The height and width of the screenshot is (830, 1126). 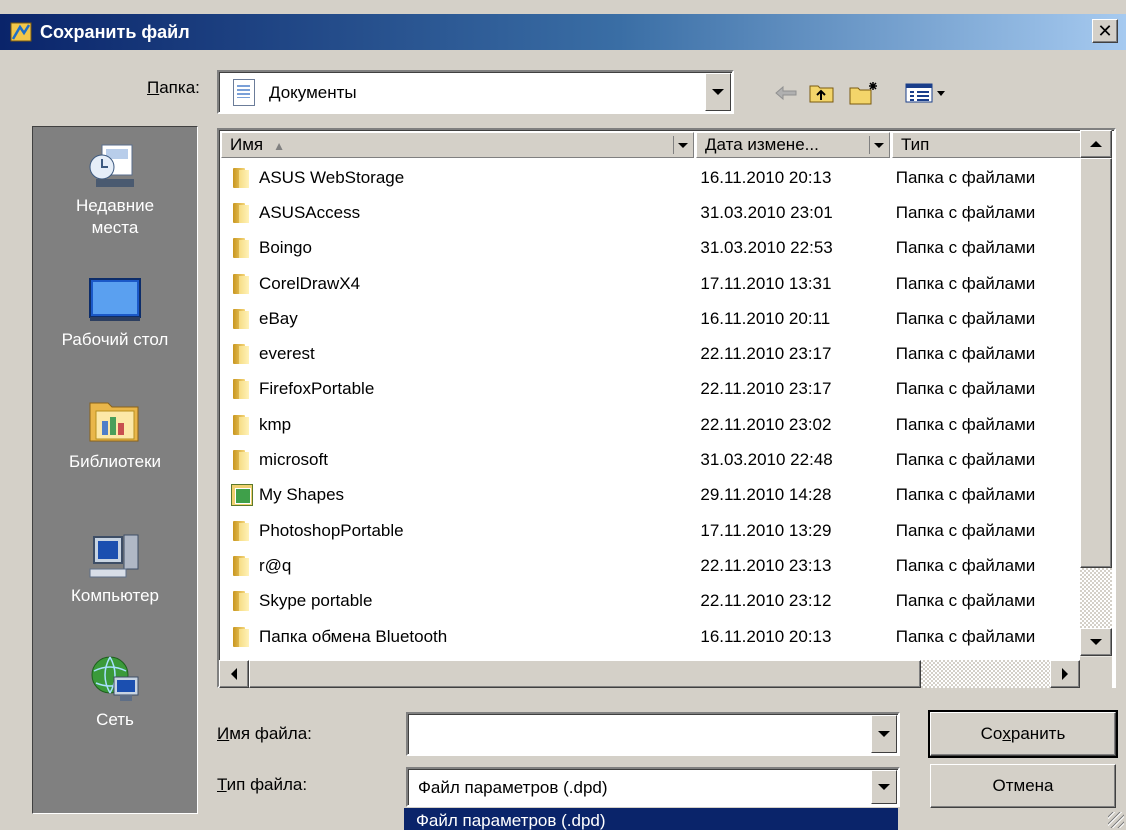 I want to click on arrow-down-icon, so click(x=1096, y=642).